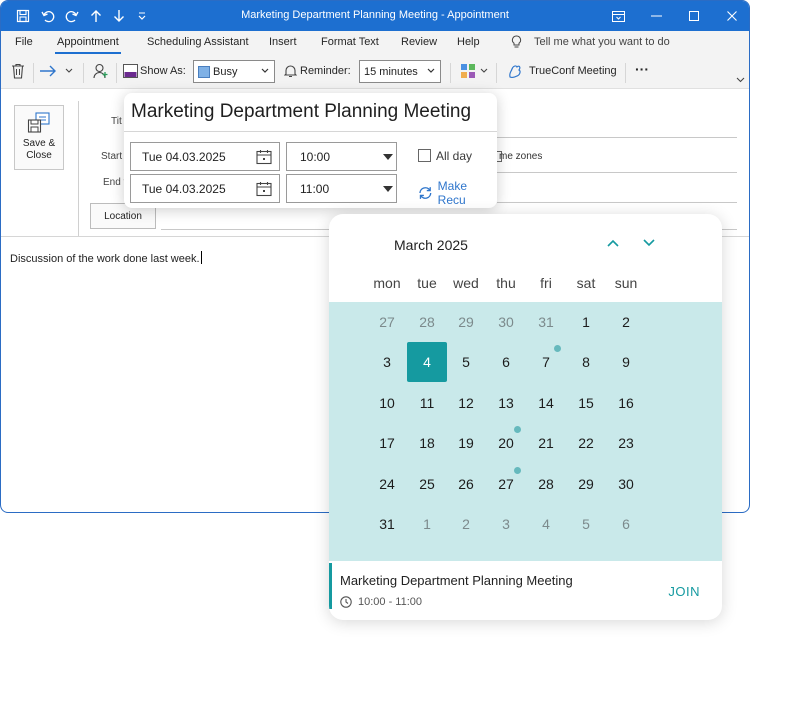  Describe the element at coordinates (18, 71) in the screenshot. I see `delete-icon` at that location.